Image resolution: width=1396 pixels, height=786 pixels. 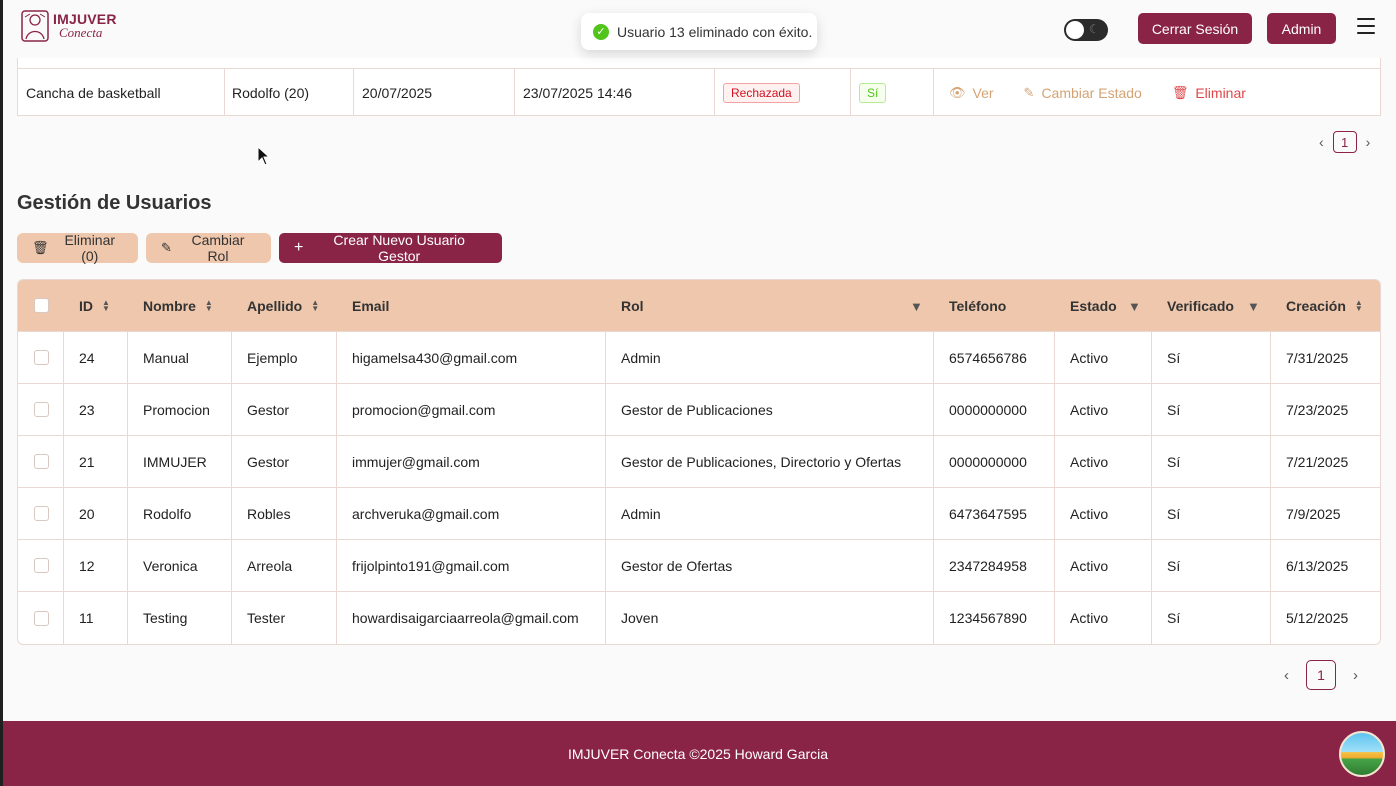 What do you see at coordinates (1083, 93) in the screenshot?
I see `change-state-link: ✎ Cambiar Estado` at bounding box center [1083, 93].